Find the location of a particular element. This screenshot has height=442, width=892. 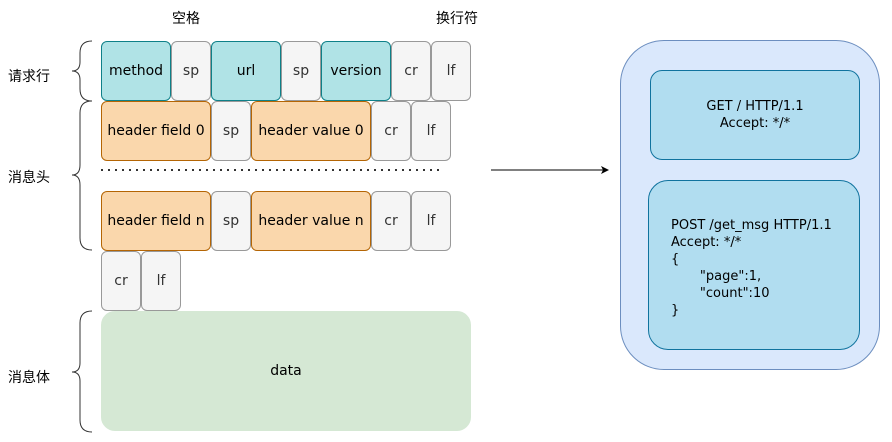

header-field-0-cell: header field 0 is located at coordinates (156, 131).